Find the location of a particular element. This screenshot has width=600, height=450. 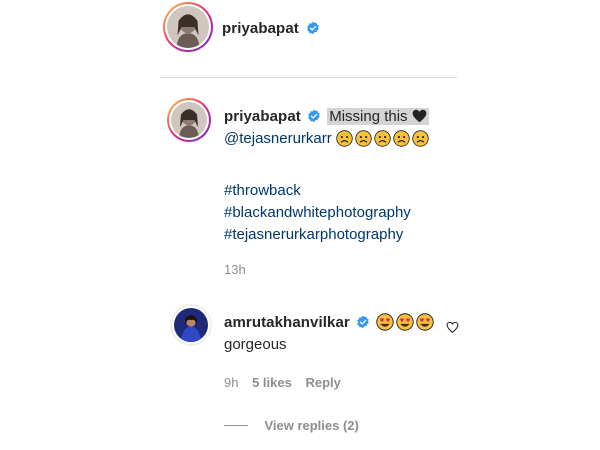

comment-timestamp: 9h is located at coordinates (231, 382).